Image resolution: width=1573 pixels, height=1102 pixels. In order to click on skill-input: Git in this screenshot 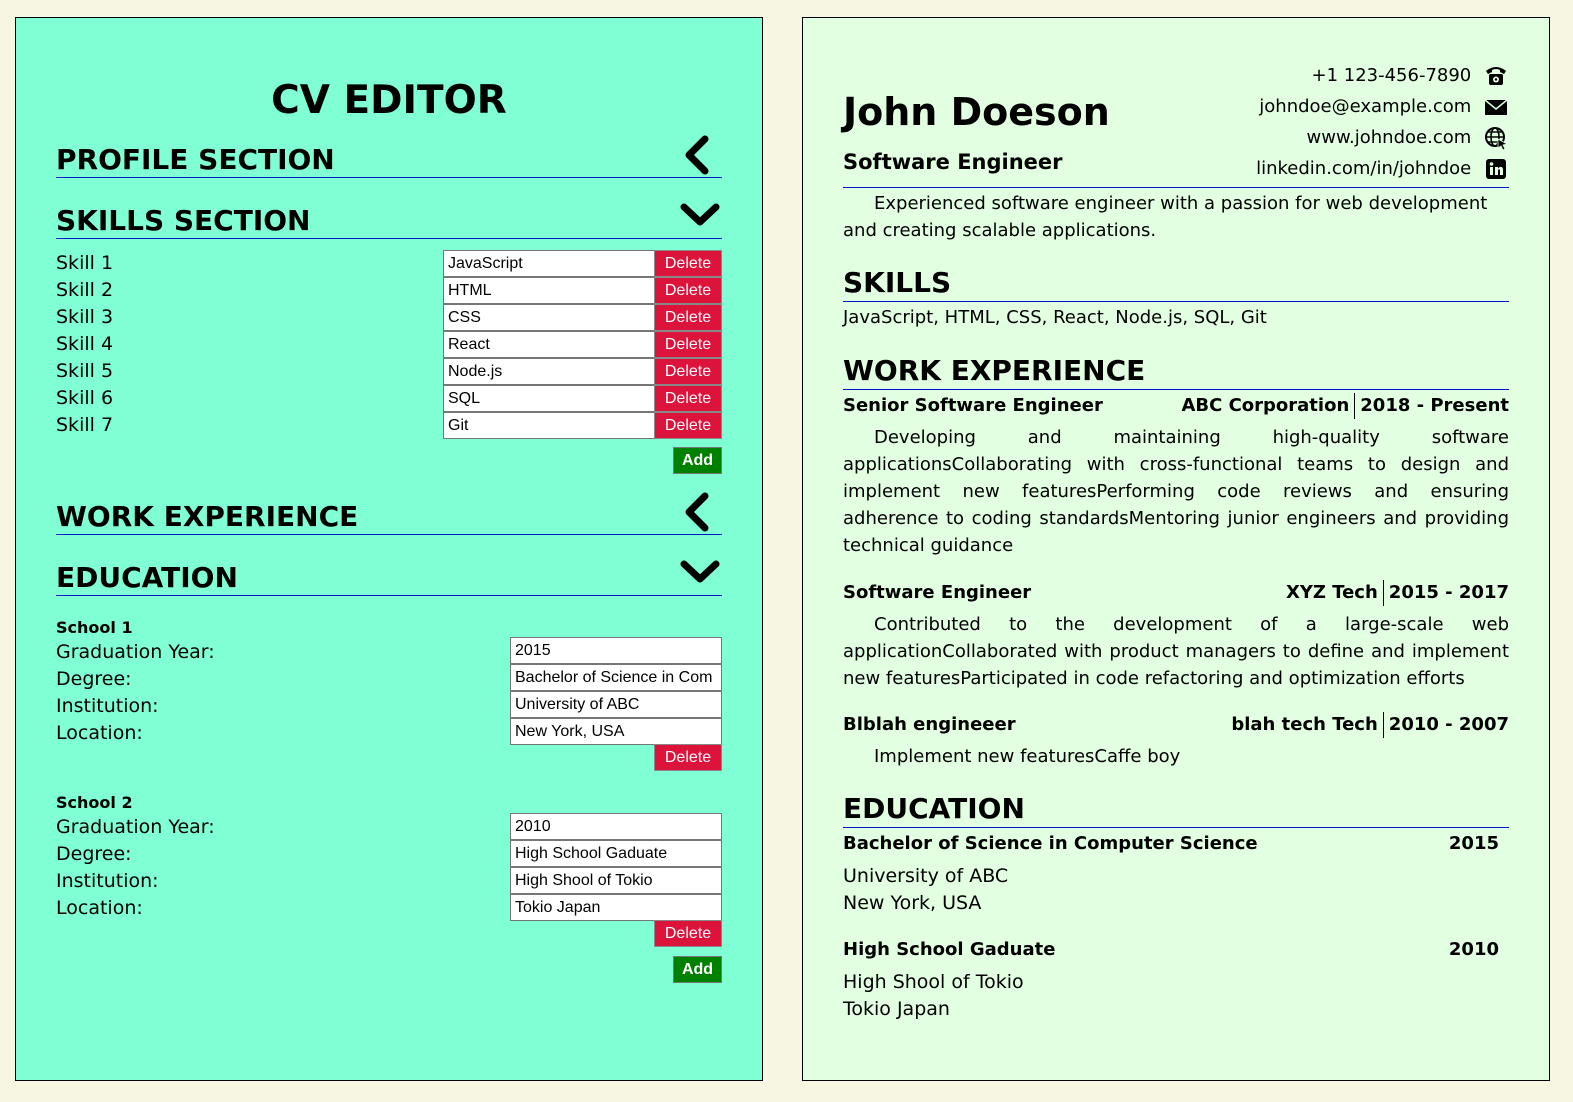, I will do `click(549, 425)`.